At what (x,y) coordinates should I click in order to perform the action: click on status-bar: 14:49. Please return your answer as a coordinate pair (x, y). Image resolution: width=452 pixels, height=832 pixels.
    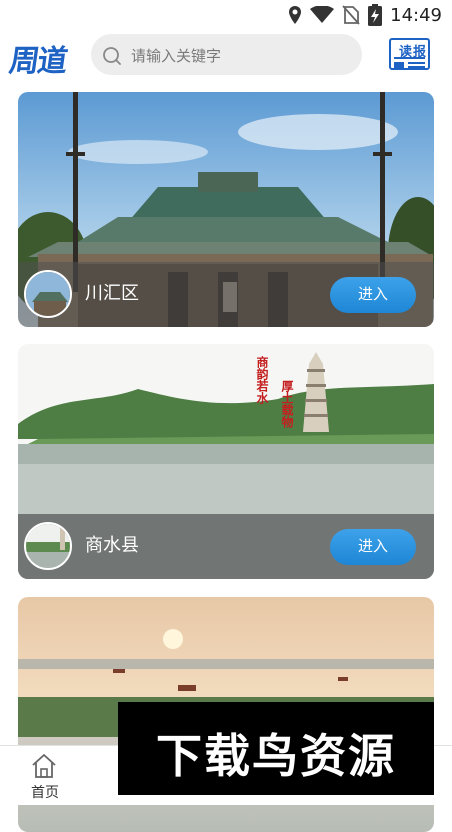
    Looking at the image, I should click on (226, 15).